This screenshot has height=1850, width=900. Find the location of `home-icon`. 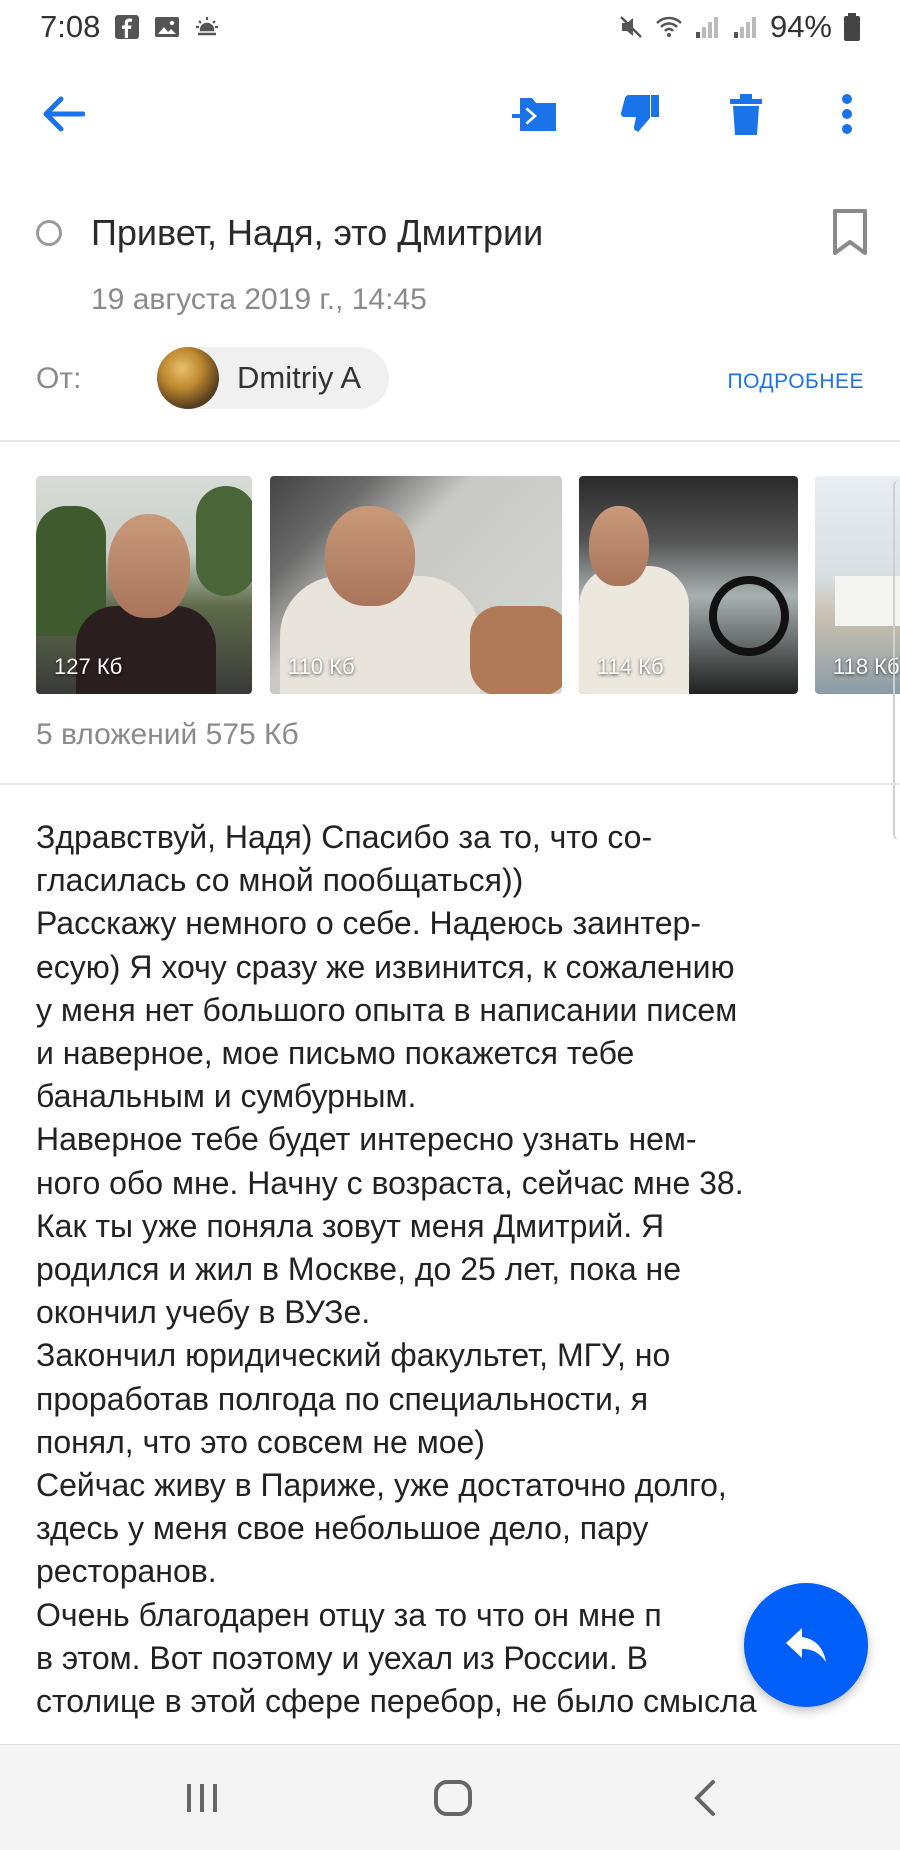

home-icon is located at coordinates (453, 1798).